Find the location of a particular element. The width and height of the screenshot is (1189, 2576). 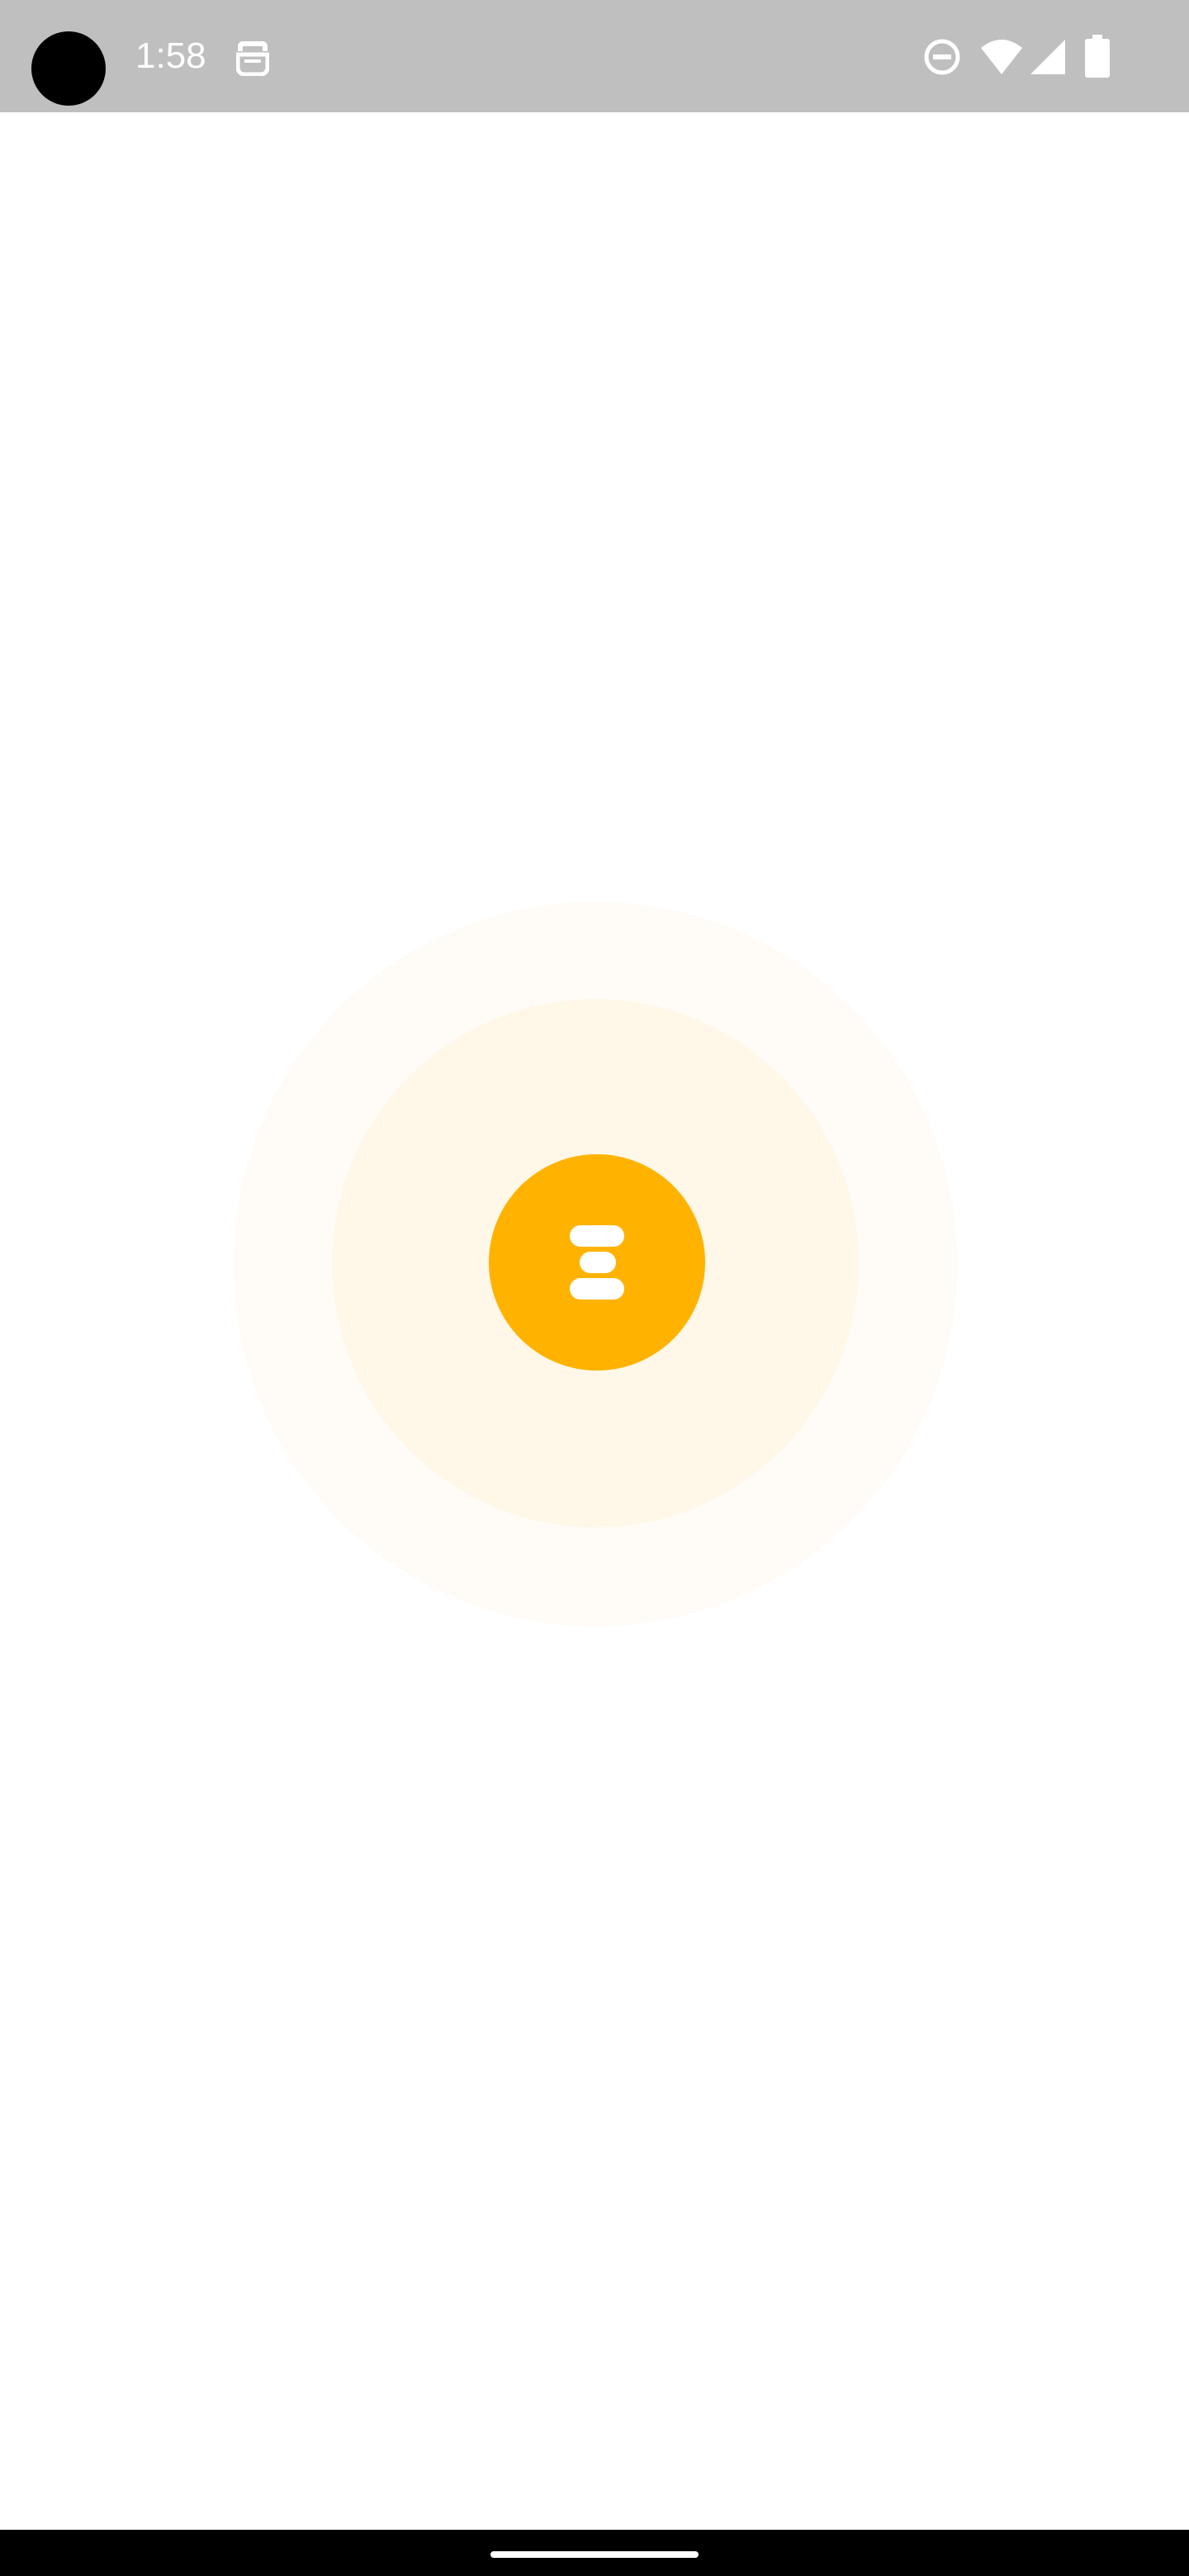

status-bar: 1:58 is located at coordinates (594, 56).